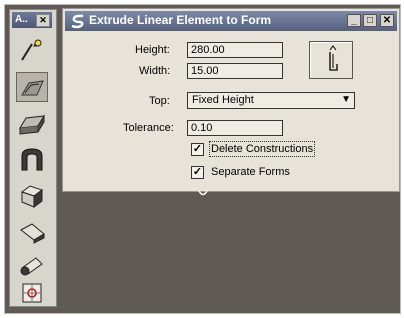 The height and width of the screenshot is (318, 404). I want to click on tool-settings, so click(32, 293).